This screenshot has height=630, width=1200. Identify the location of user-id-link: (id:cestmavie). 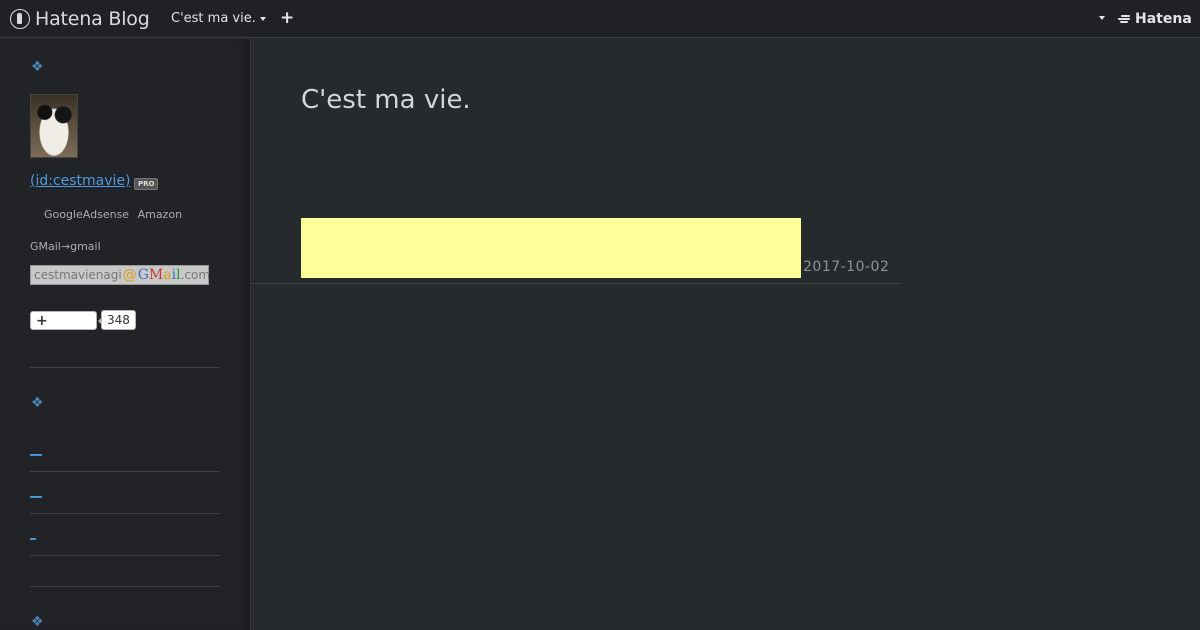
(80, 181).